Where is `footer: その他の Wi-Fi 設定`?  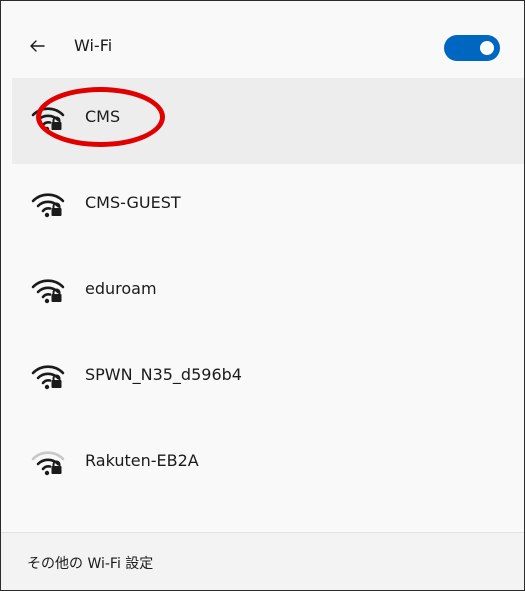 footer: その他の Wi-Fi 設定 is located at coordinates (262, 561).